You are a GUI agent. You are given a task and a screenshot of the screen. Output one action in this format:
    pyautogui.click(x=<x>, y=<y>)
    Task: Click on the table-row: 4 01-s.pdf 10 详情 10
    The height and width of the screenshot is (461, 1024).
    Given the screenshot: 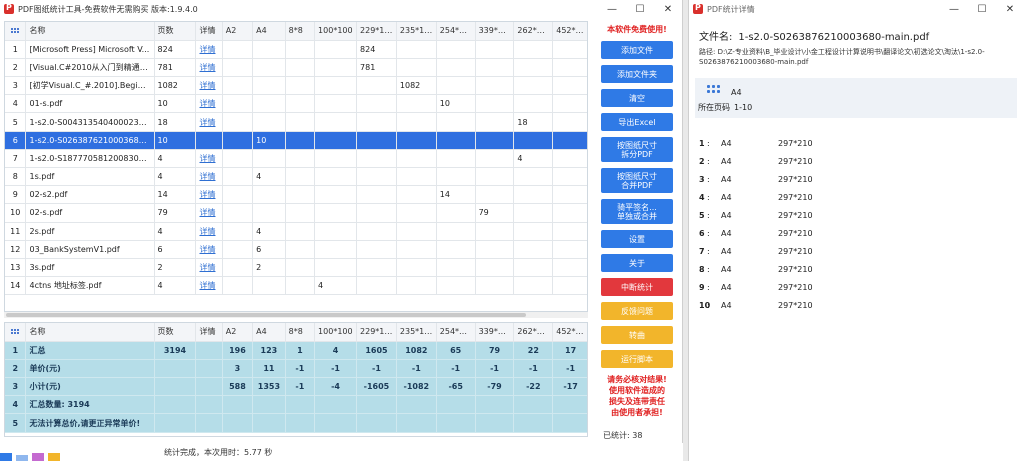 What is the action you would take?
    pyautogui.click(x=296, y=104)
    